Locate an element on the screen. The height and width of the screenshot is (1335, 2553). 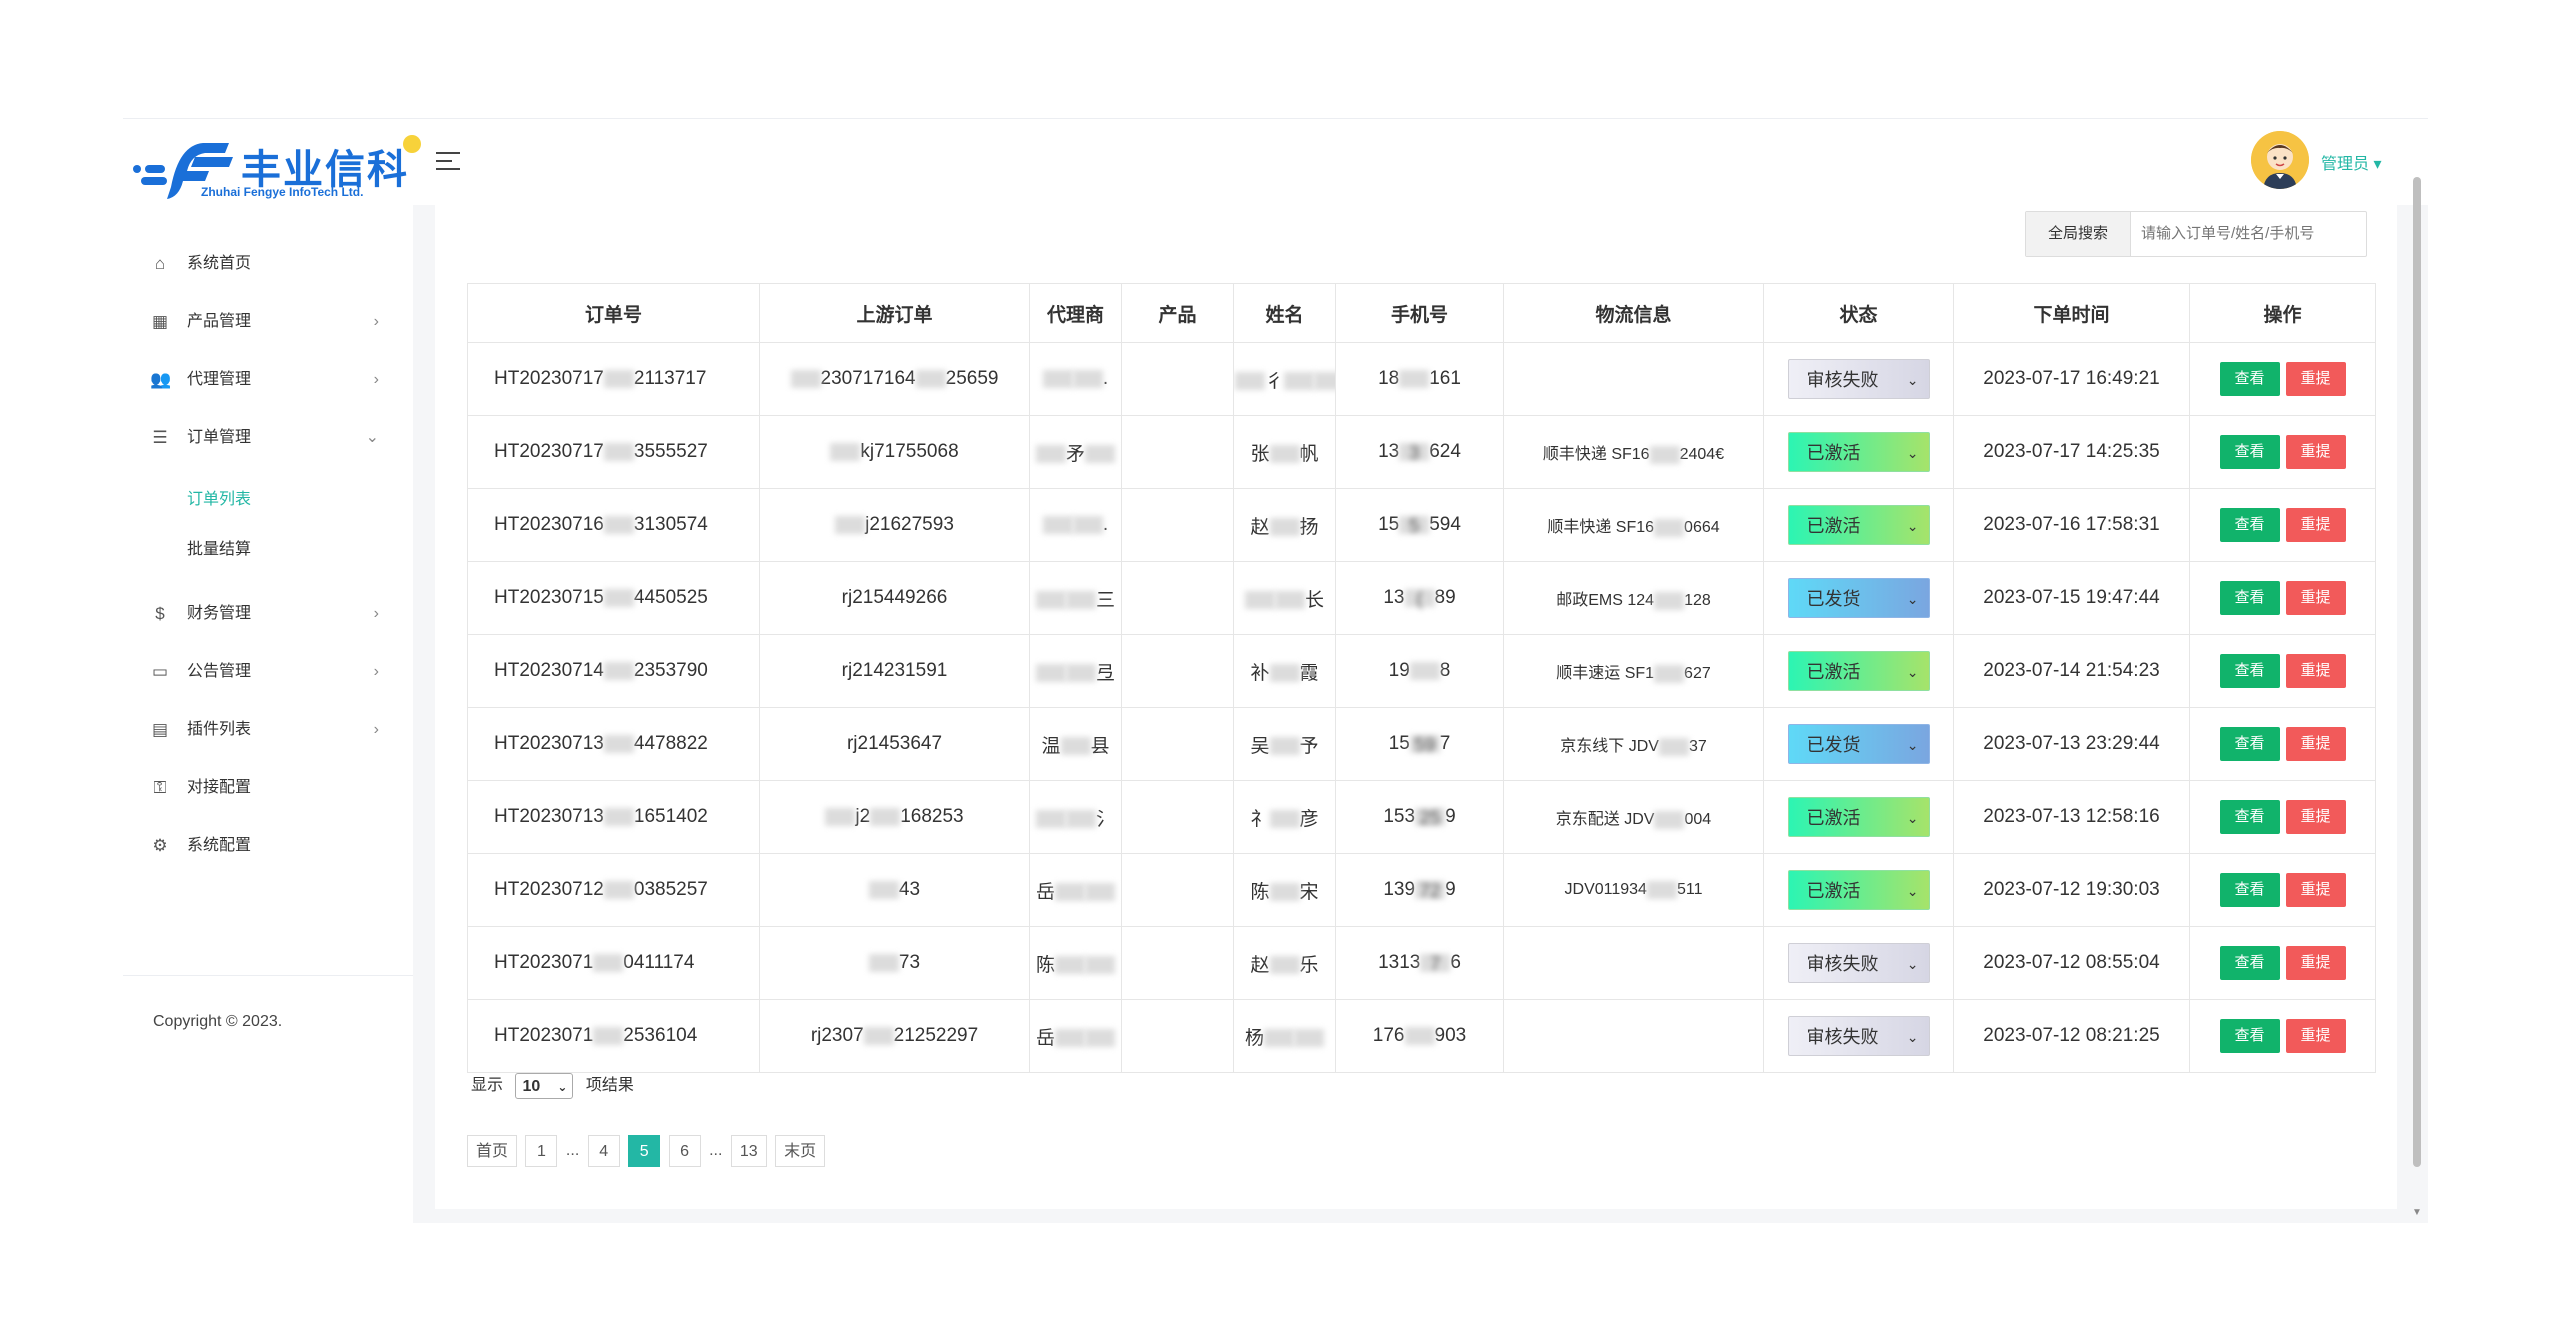
grid-icon: ▦ is located at coordinates (160, 321).